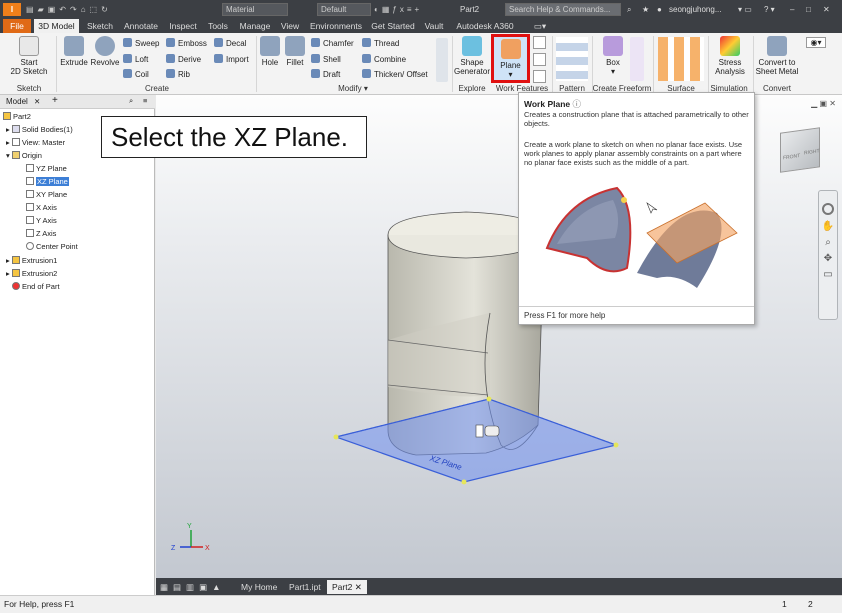 The image size is (842, 613). I want to click on tree-node-end-of-part: End of Part, so click(36, 287).